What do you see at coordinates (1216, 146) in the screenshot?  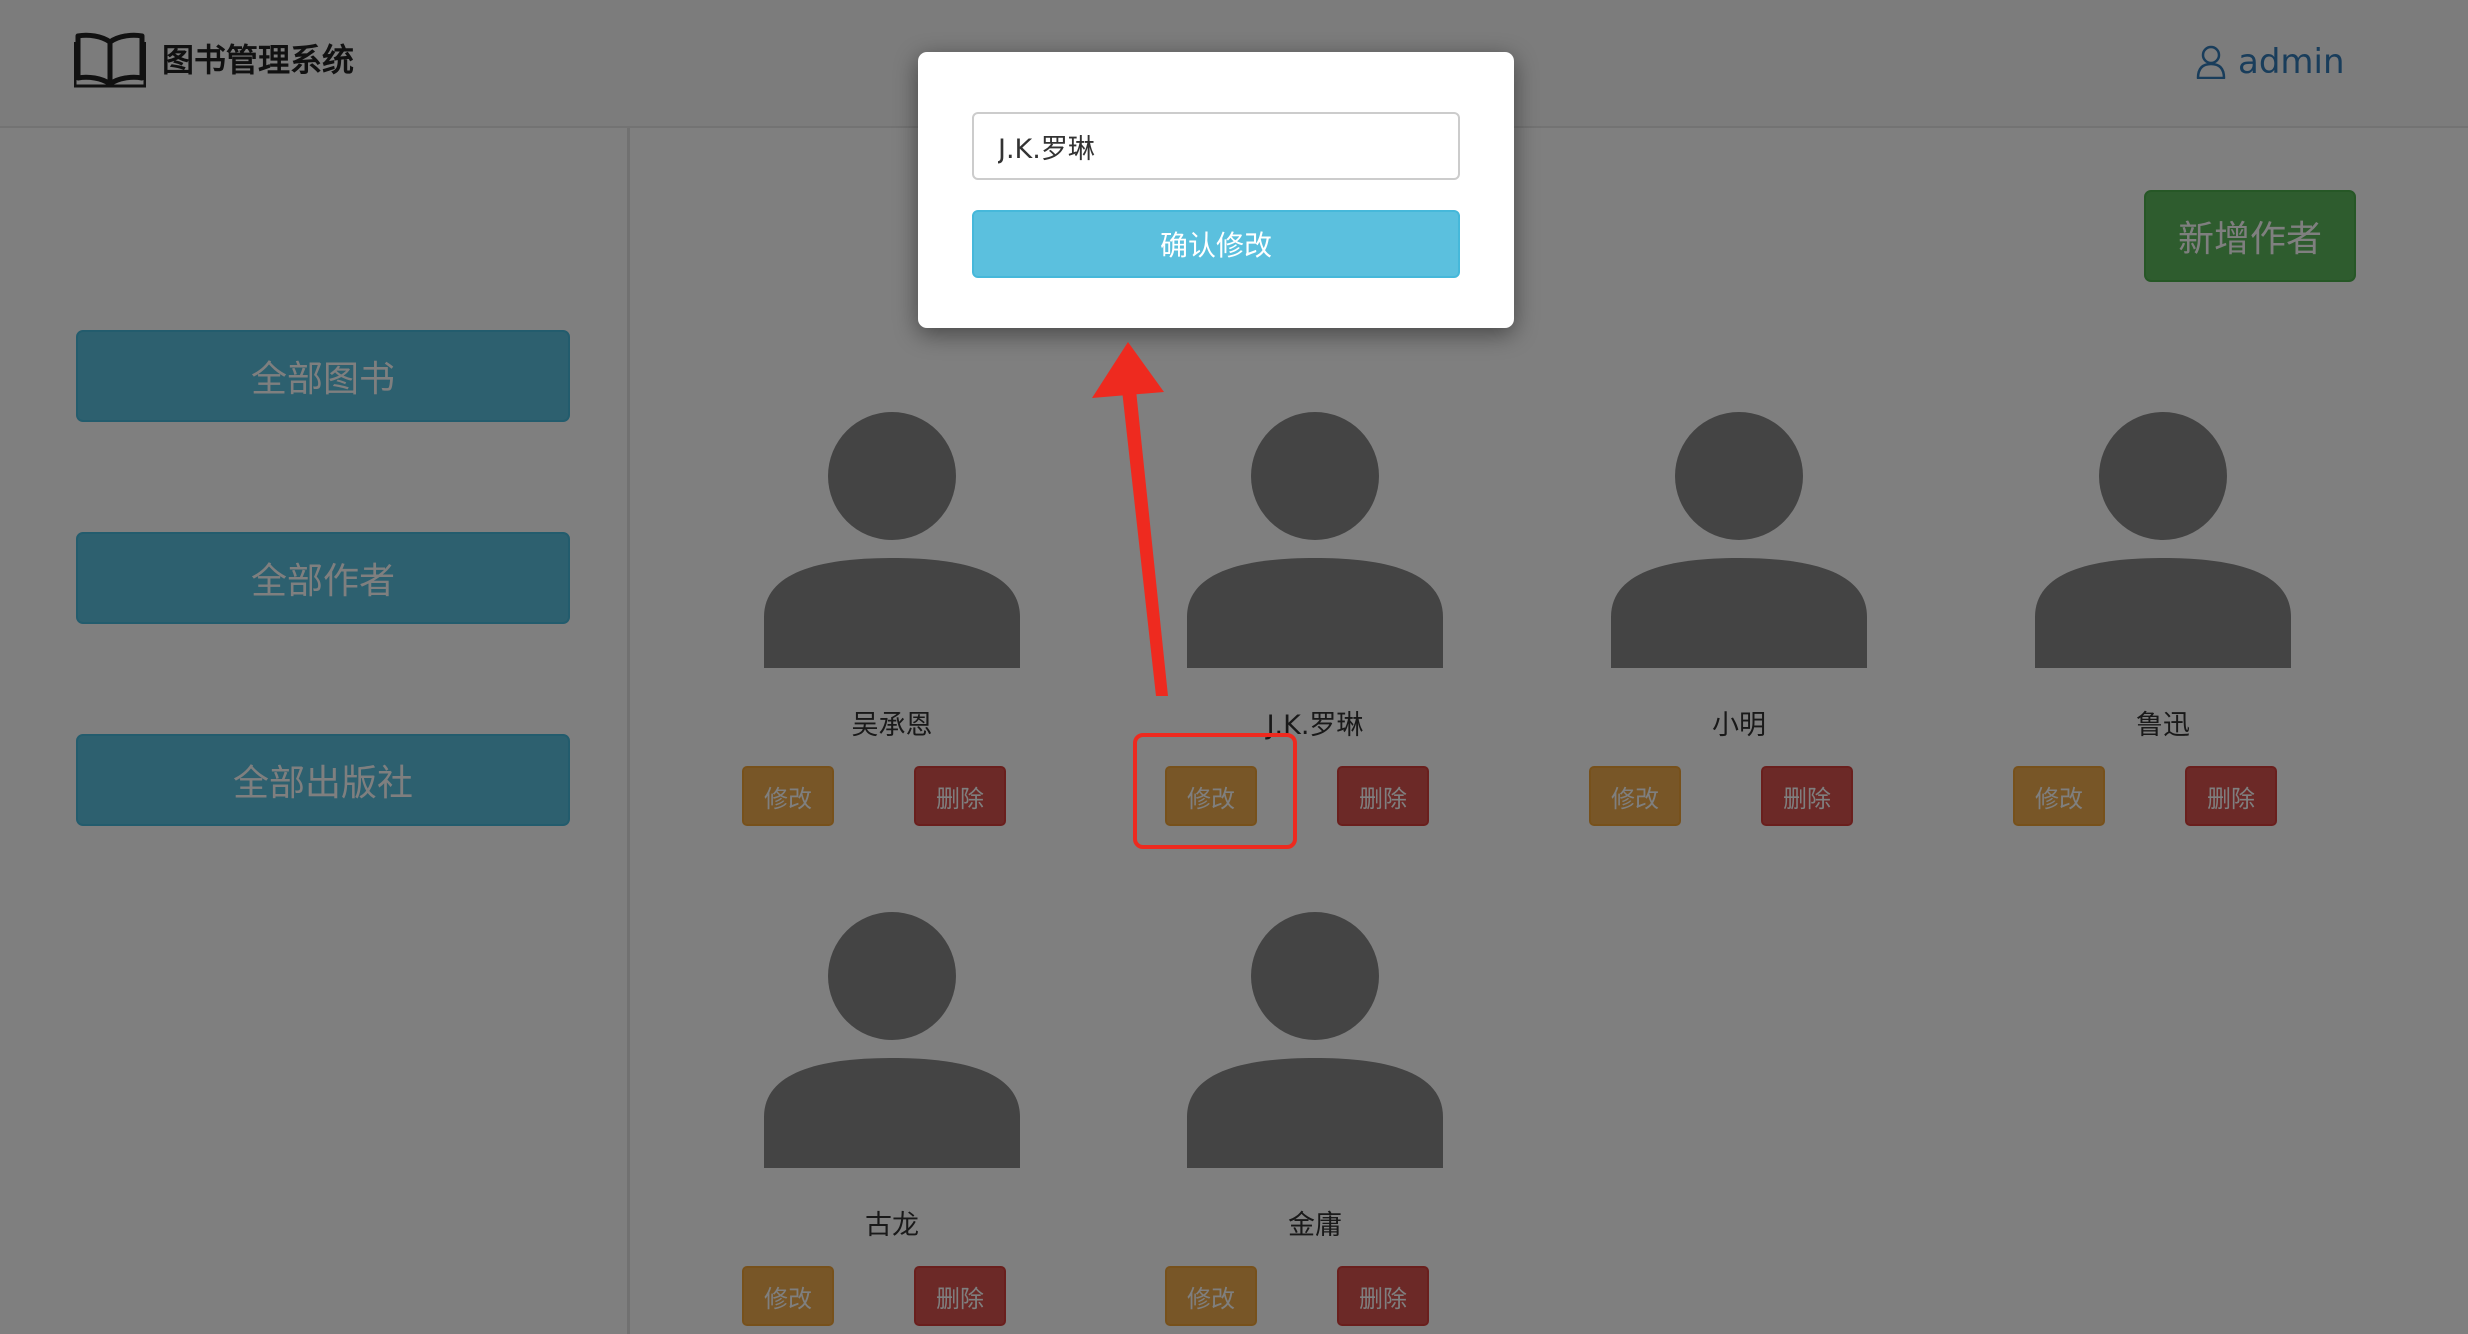 I see `author-name-input` at bounding box center [1216, 146].